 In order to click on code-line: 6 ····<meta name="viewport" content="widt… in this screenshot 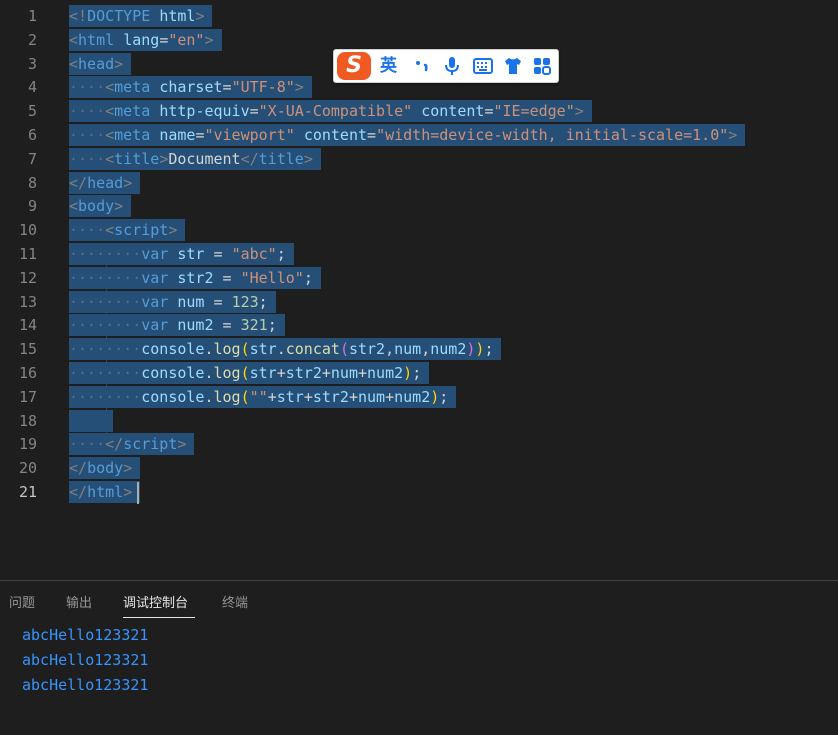, I will do `click(419, 135)`.